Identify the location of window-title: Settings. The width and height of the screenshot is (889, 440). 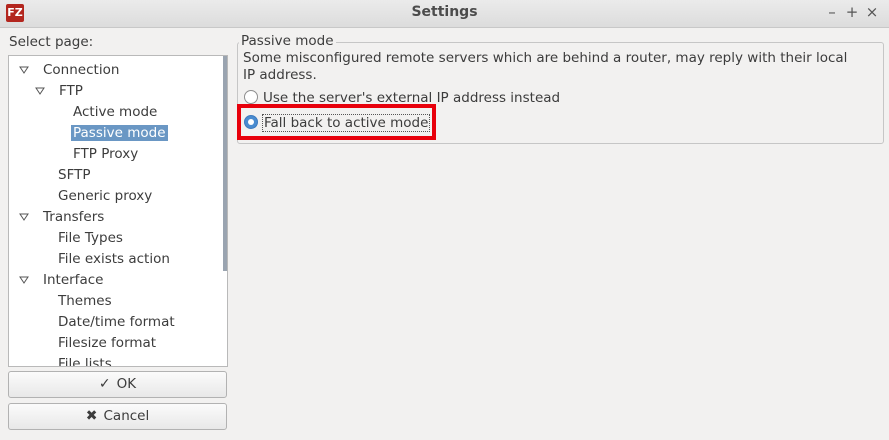
(444, 12).